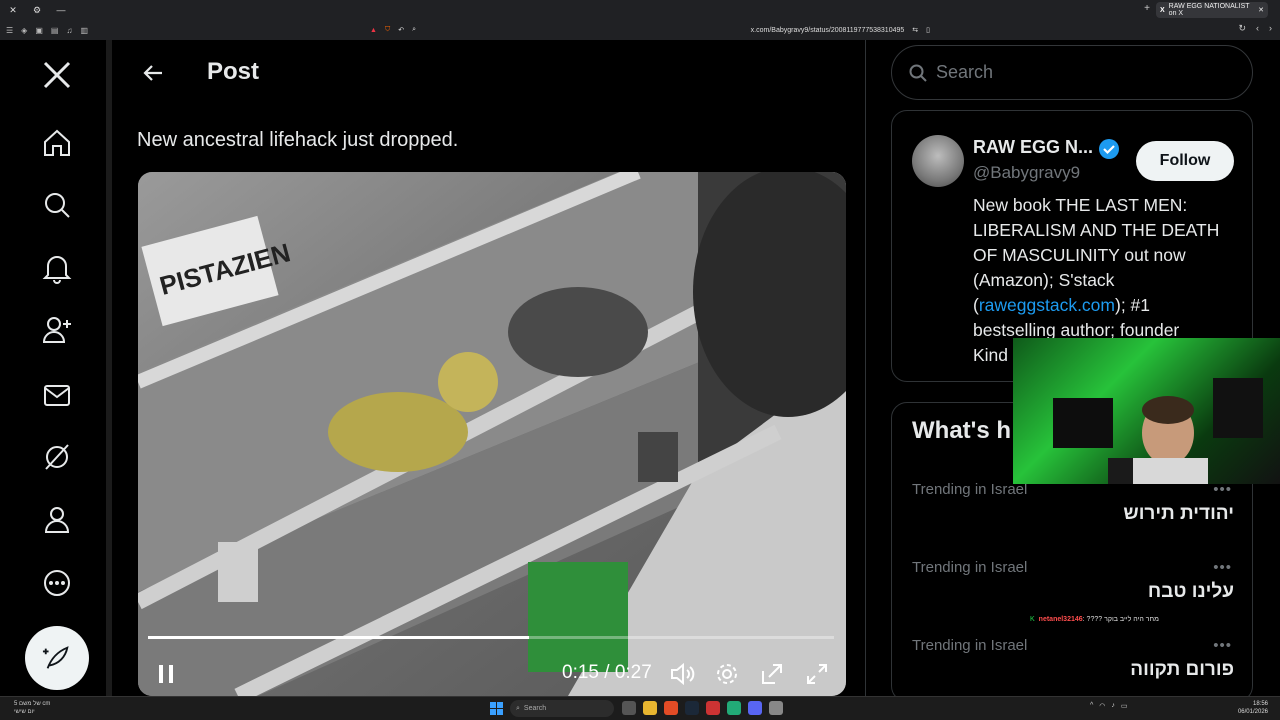 The image size is (1280, 720). Describe the element at coordinates (776, 708) in the screenshot. I see `settings-icon` at that location.